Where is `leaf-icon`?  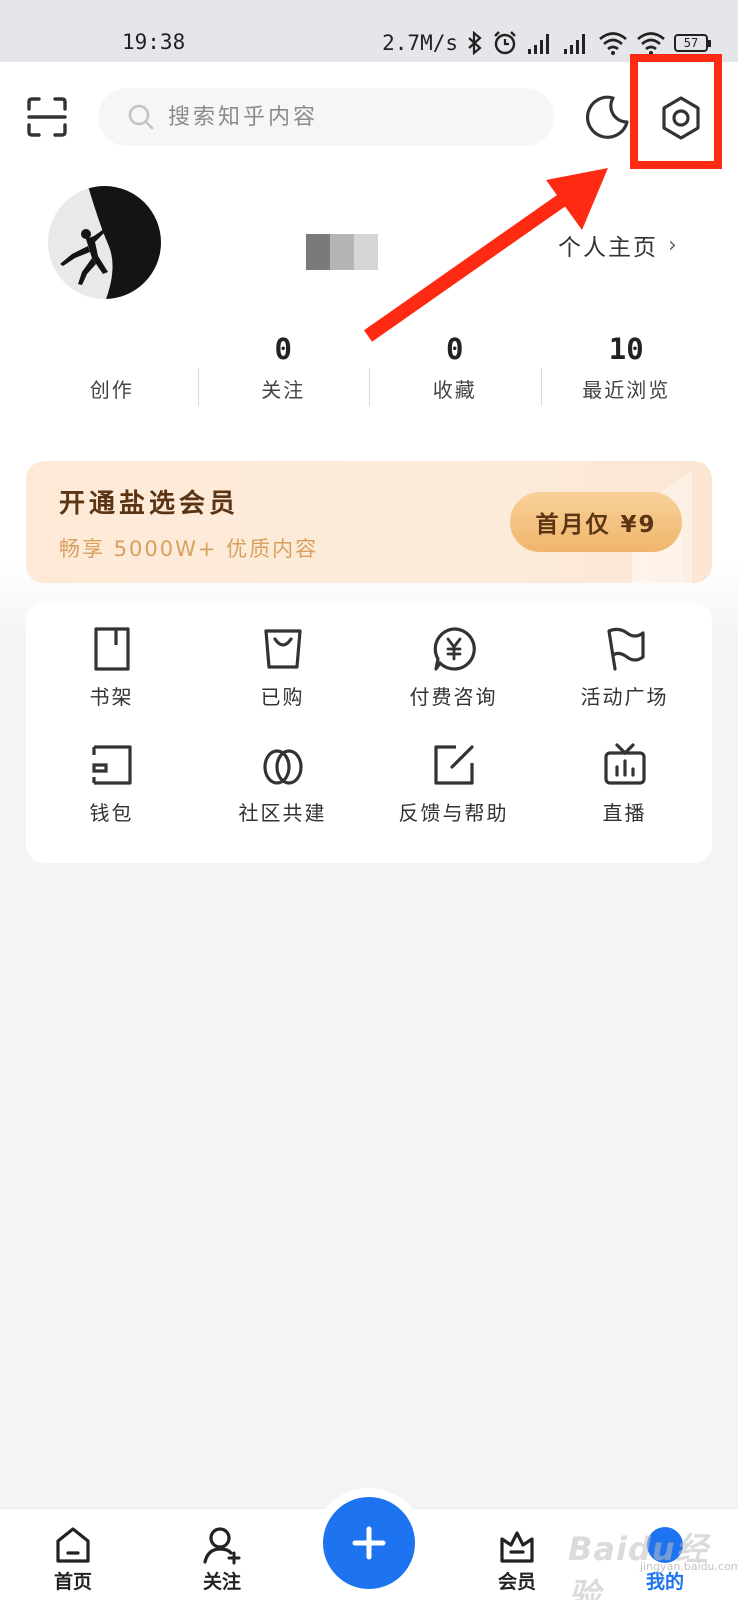
leaf-icon is located at coordinates (282, 767).